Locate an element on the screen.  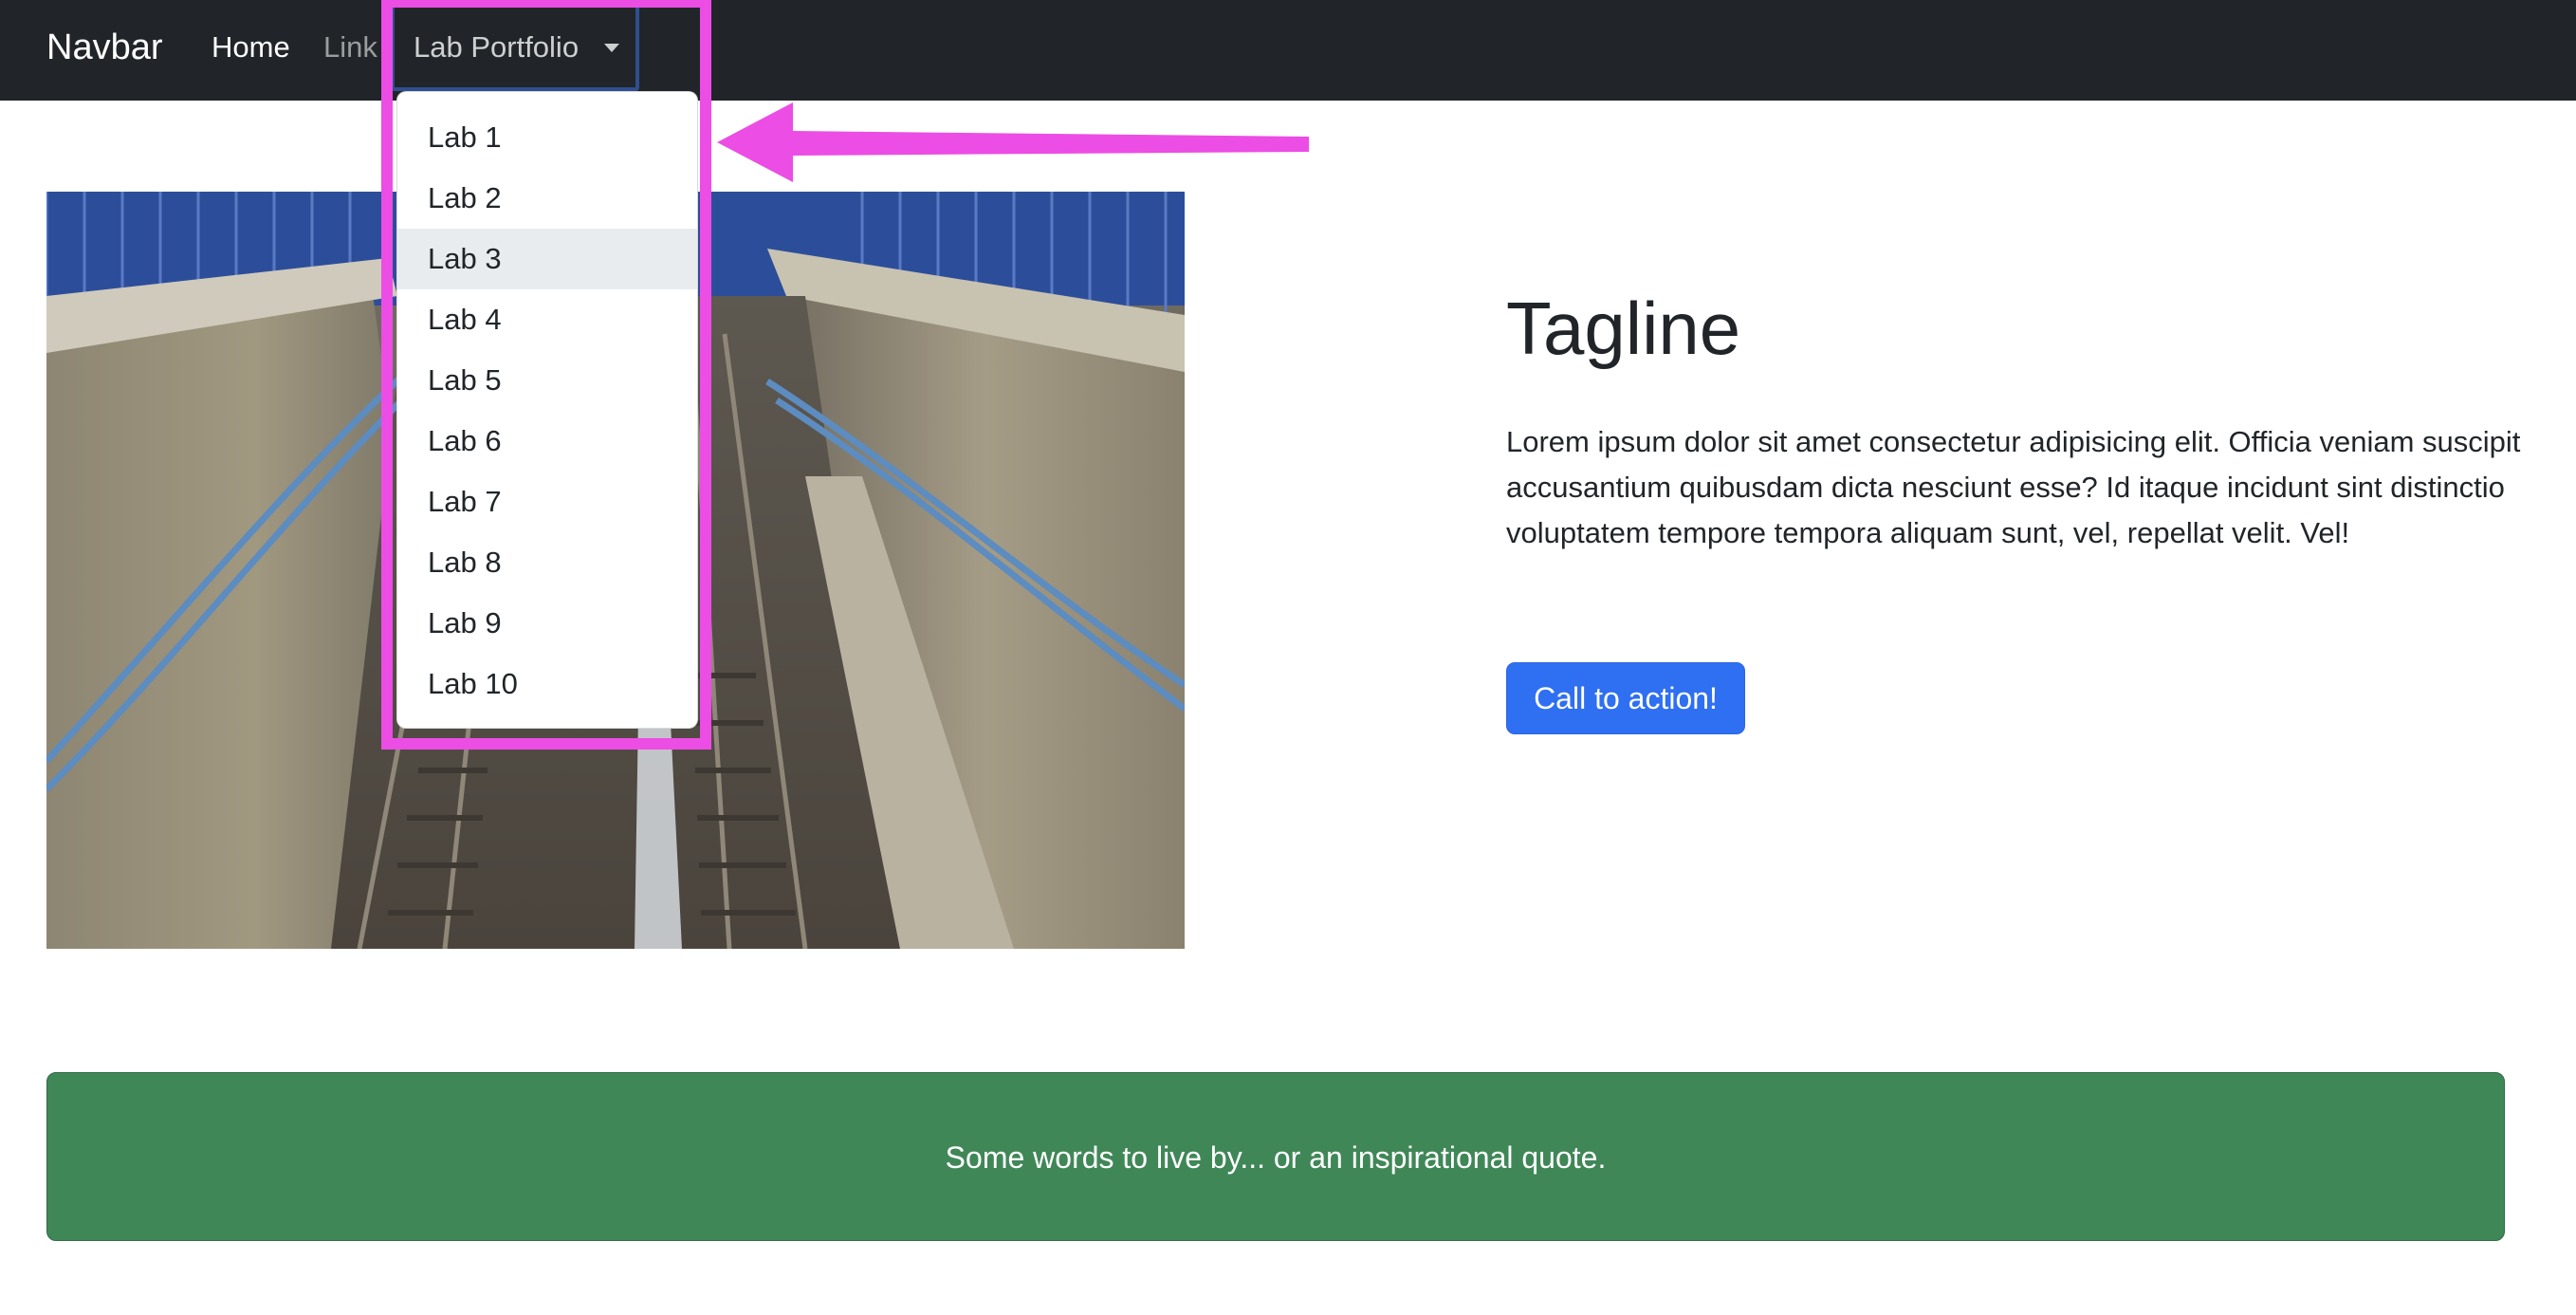
dropdown-item-lab-8: Lab 8 is located at coordinates (547, 562).